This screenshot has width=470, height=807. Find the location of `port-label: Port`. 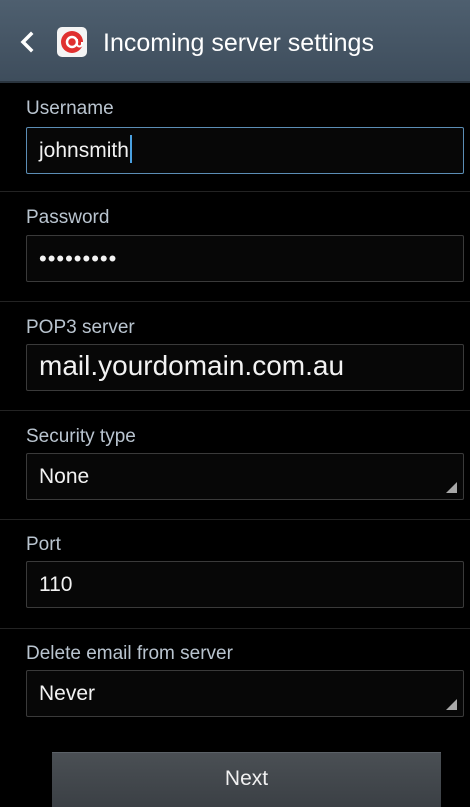

port-label: Port is located at coordinates (43, 544).